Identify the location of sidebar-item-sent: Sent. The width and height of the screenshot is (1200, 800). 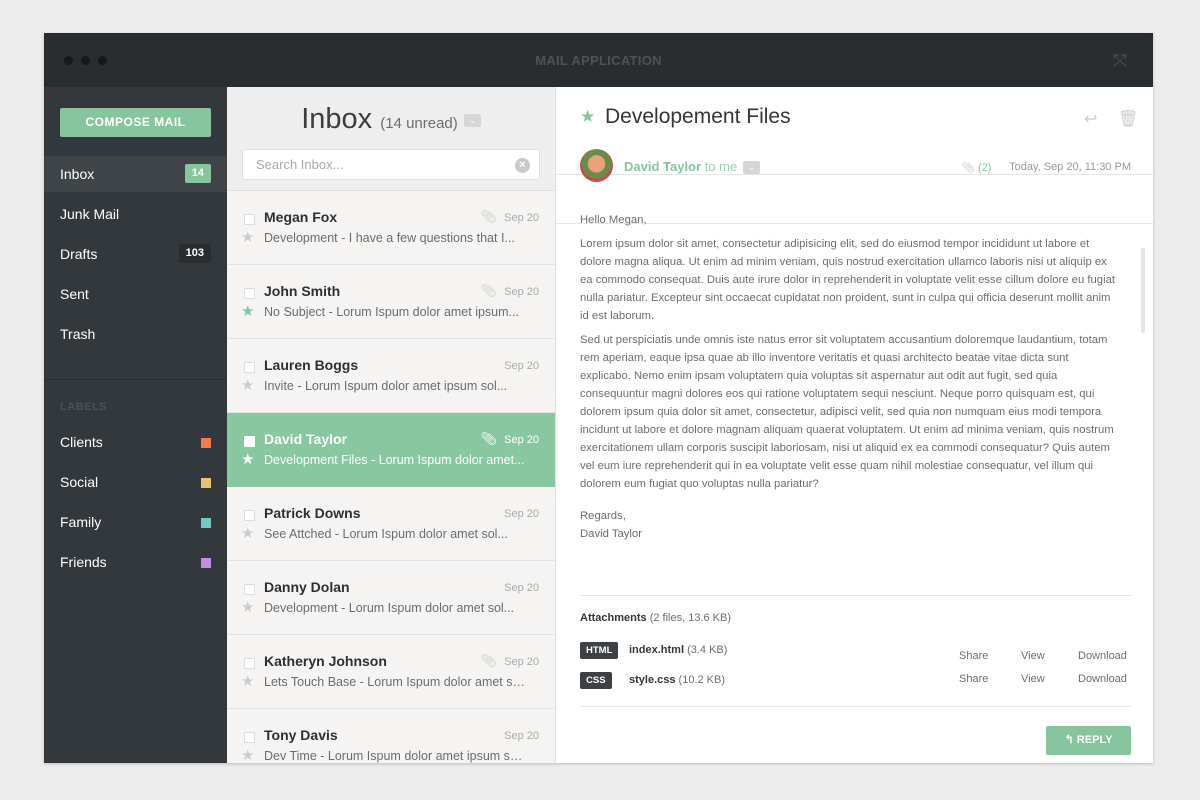
(135, 294).